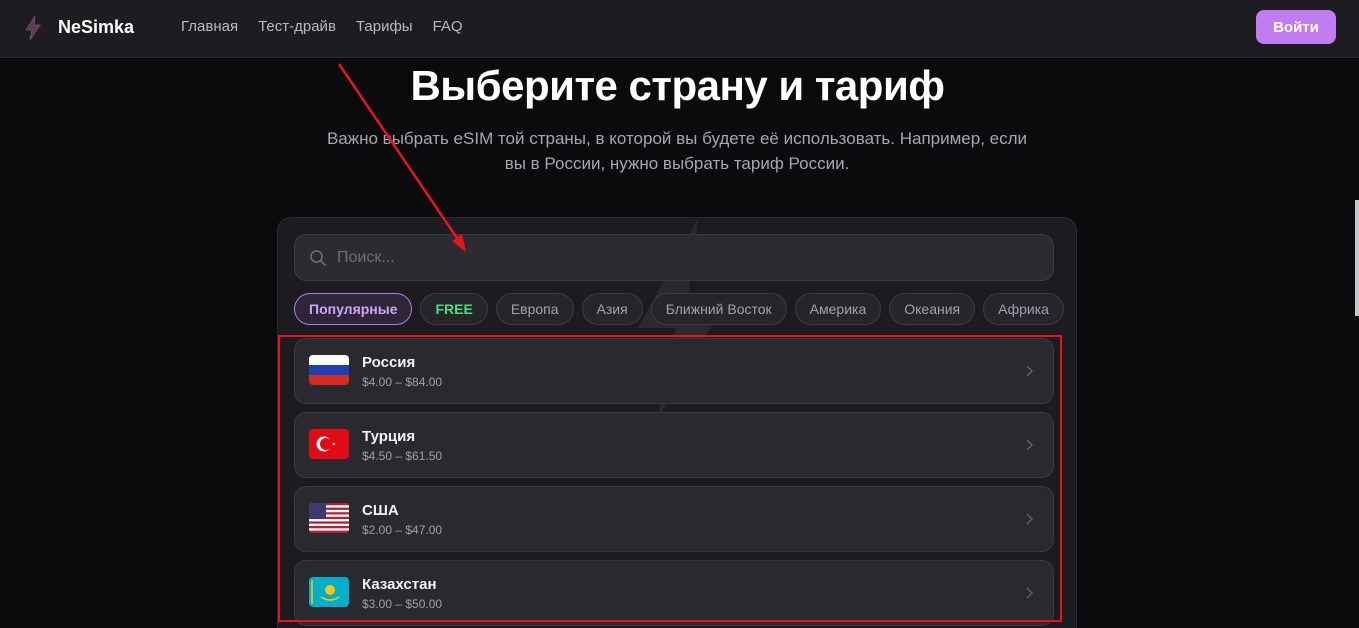  I want to click on country-item-turkey: Турция $4.50 – $61.50, so click(674, 445).